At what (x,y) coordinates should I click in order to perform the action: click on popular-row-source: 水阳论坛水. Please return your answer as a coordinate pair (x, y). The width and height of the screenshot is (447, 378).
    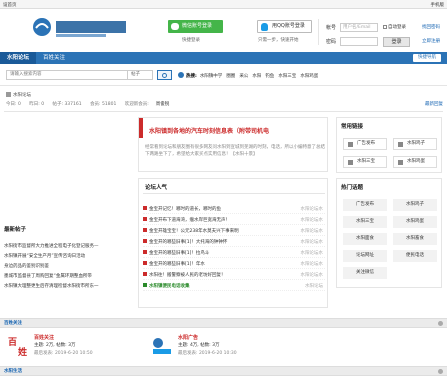
    Looking at the image, I should click on (312, 231).